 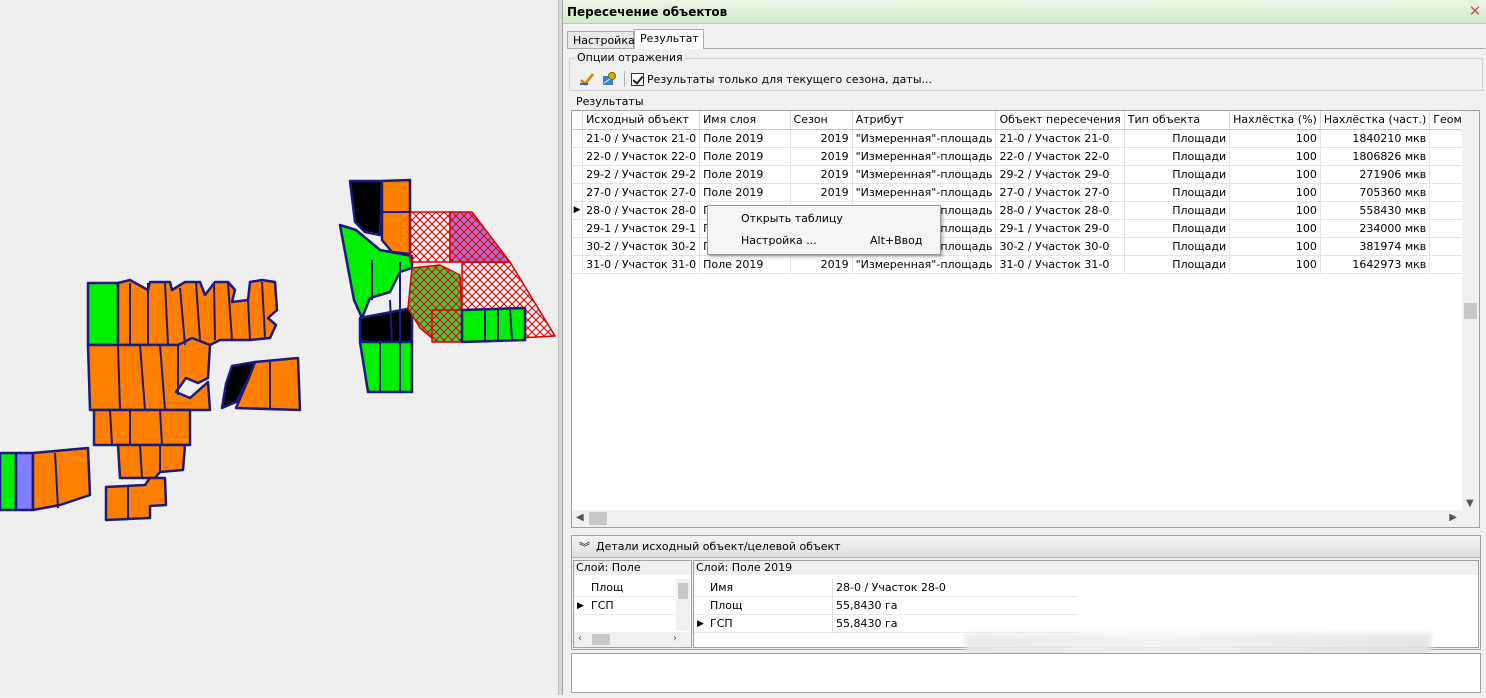 I want to click on row-indicator, so click(x=578, y=264).